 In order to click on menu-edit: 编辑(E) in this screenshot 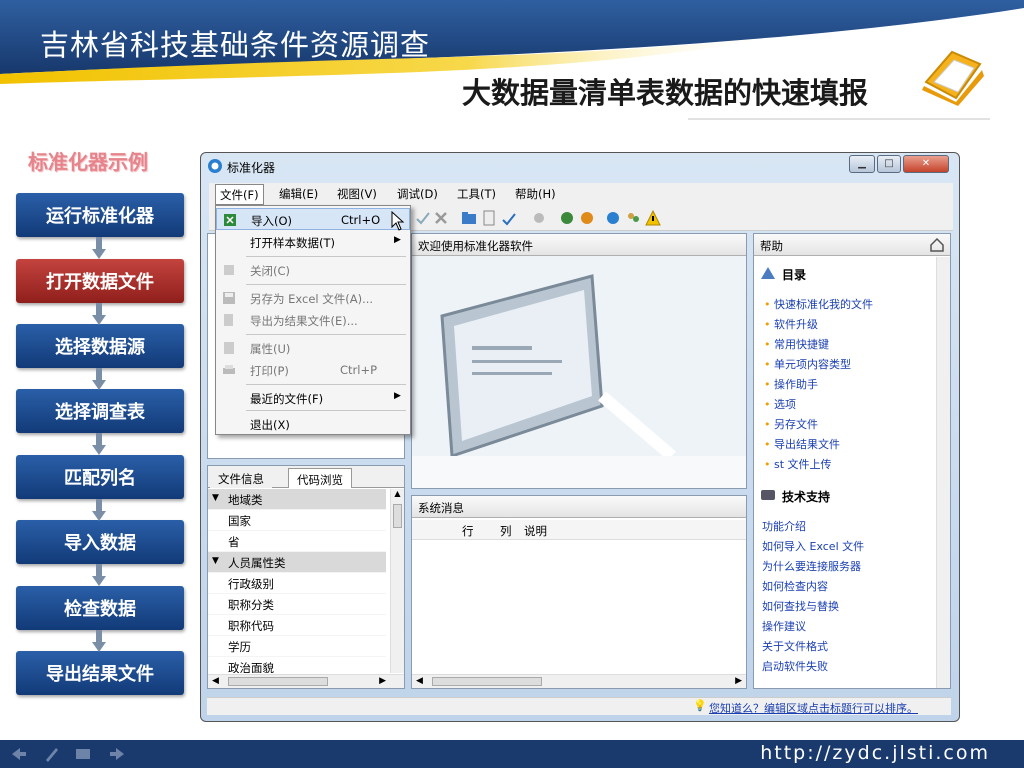, I will do `click(298, 194)`.